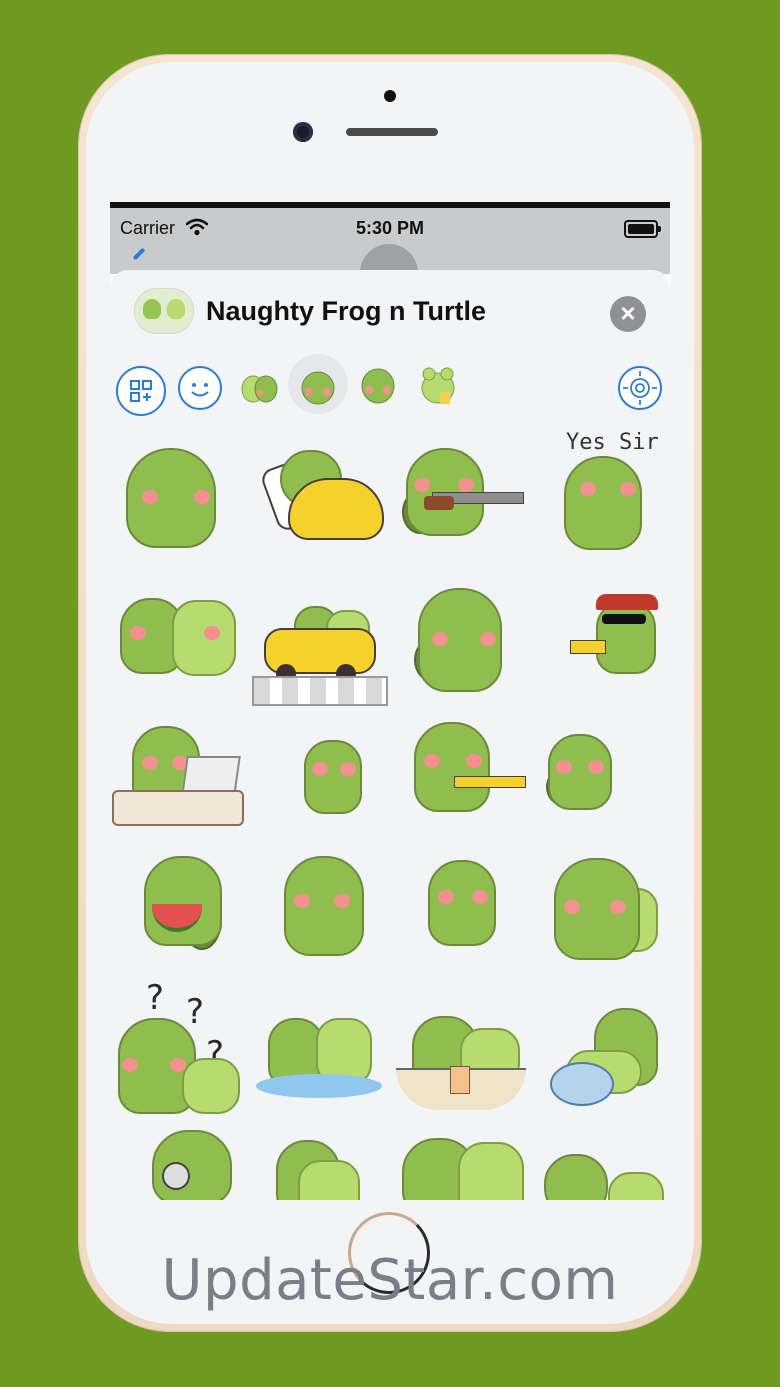 This screenshot has width=780, height=1387. Describe the element at coordinates (179, 1073) in the screenshot. I see `sticker-turtle-frog-confused` at that location.